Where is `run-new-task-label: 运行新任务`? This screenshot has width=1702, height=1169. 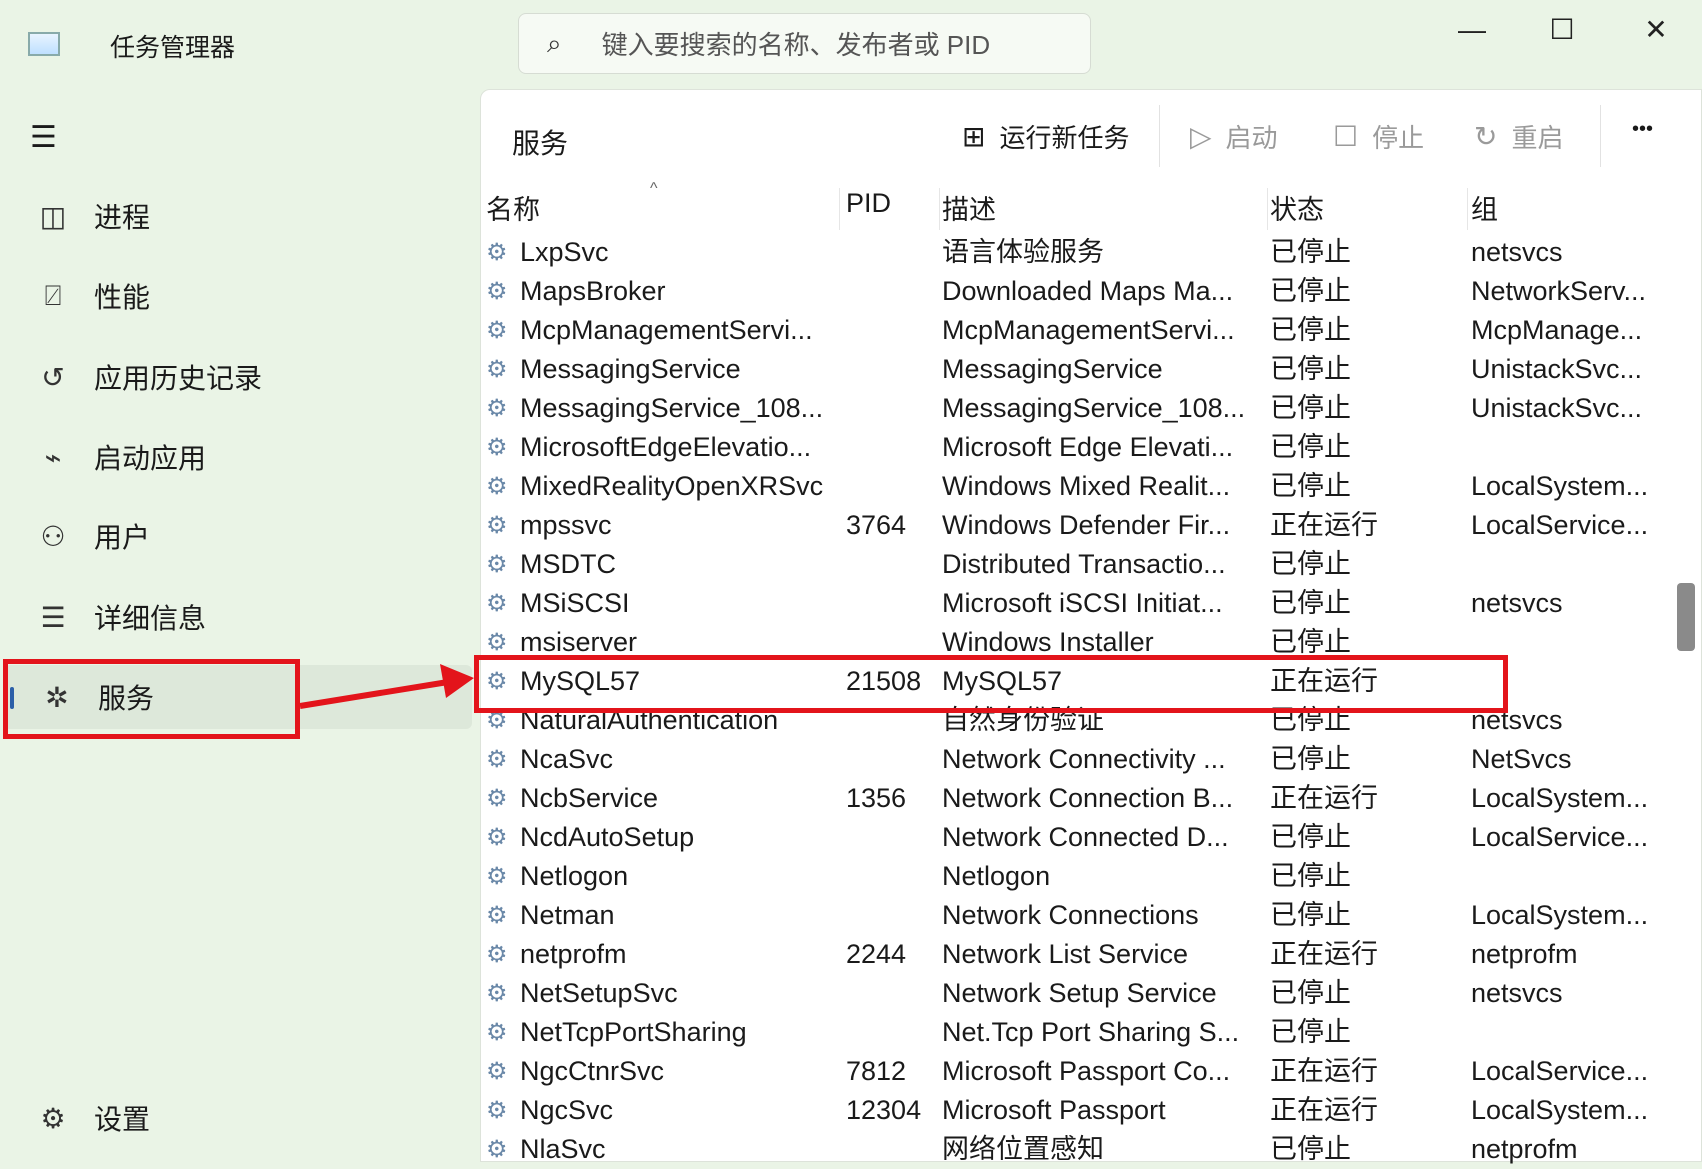 run-new-task-label: 运行新任务 is located at coordinates (1064, 138).